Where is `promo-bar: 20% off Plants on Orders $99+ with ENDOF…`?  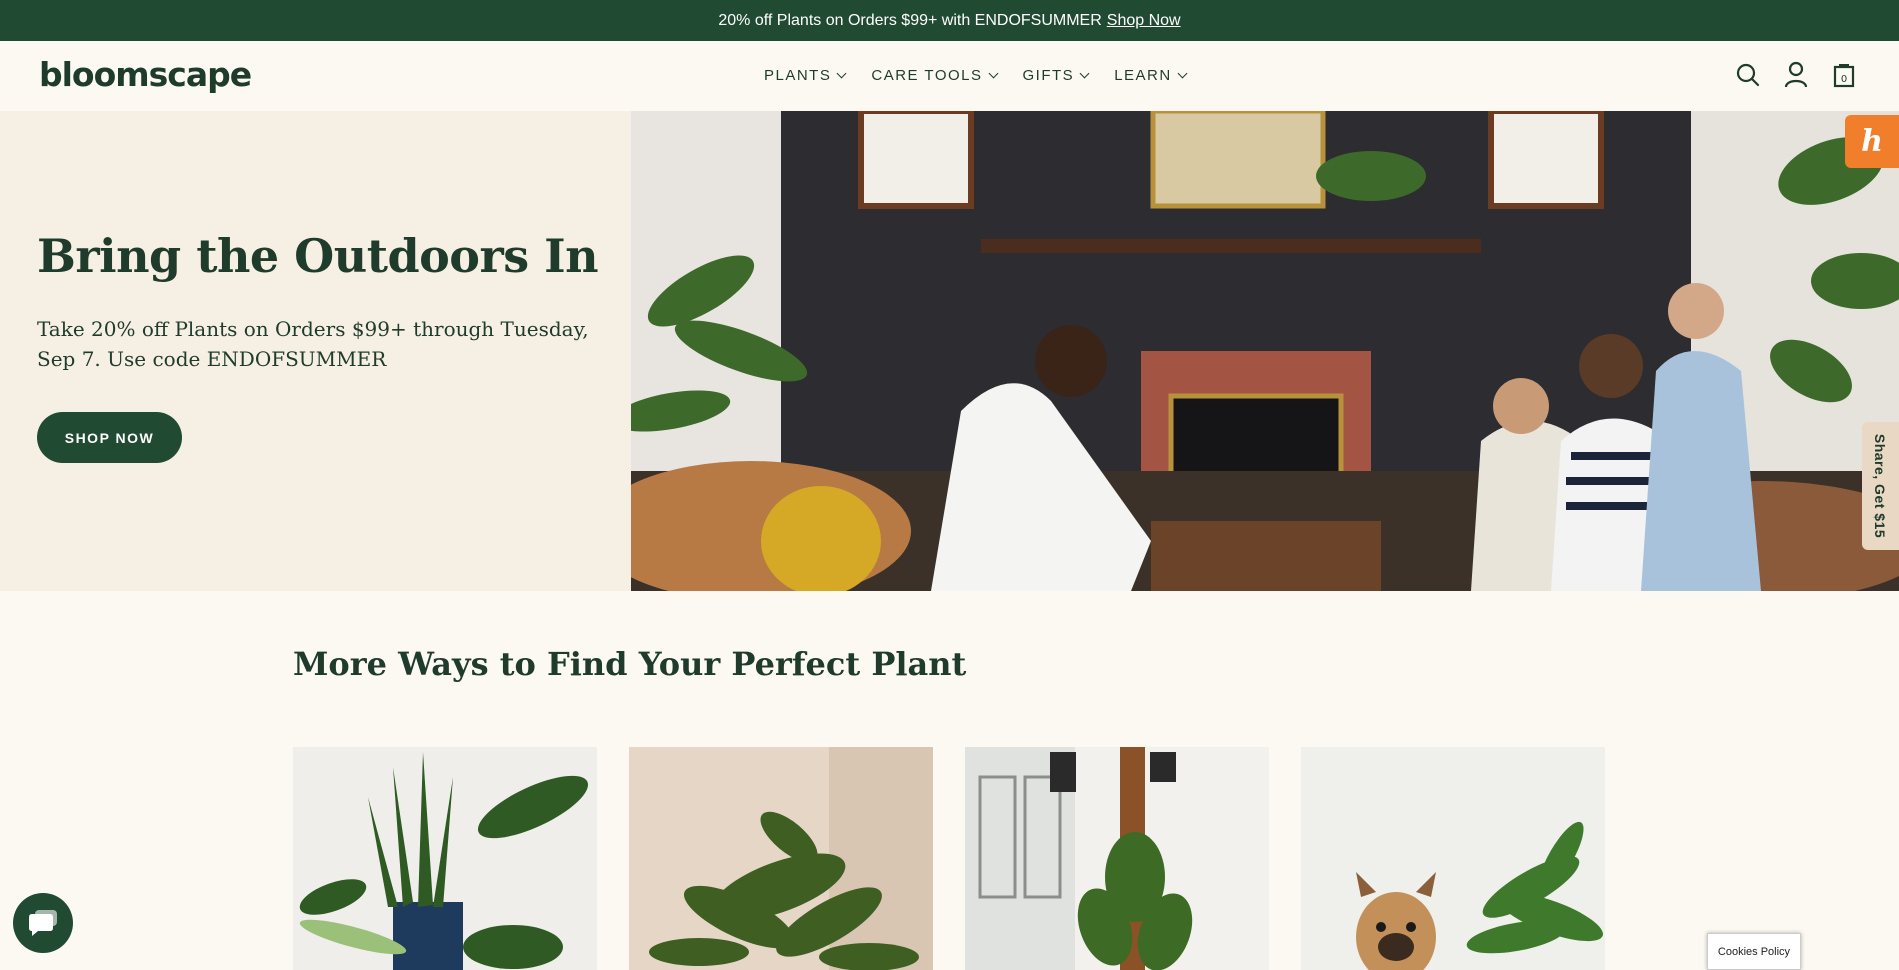
promo-bar: 20% off Plants on Orders $99+ with ENDOF… is located at coordinates (949, 20).